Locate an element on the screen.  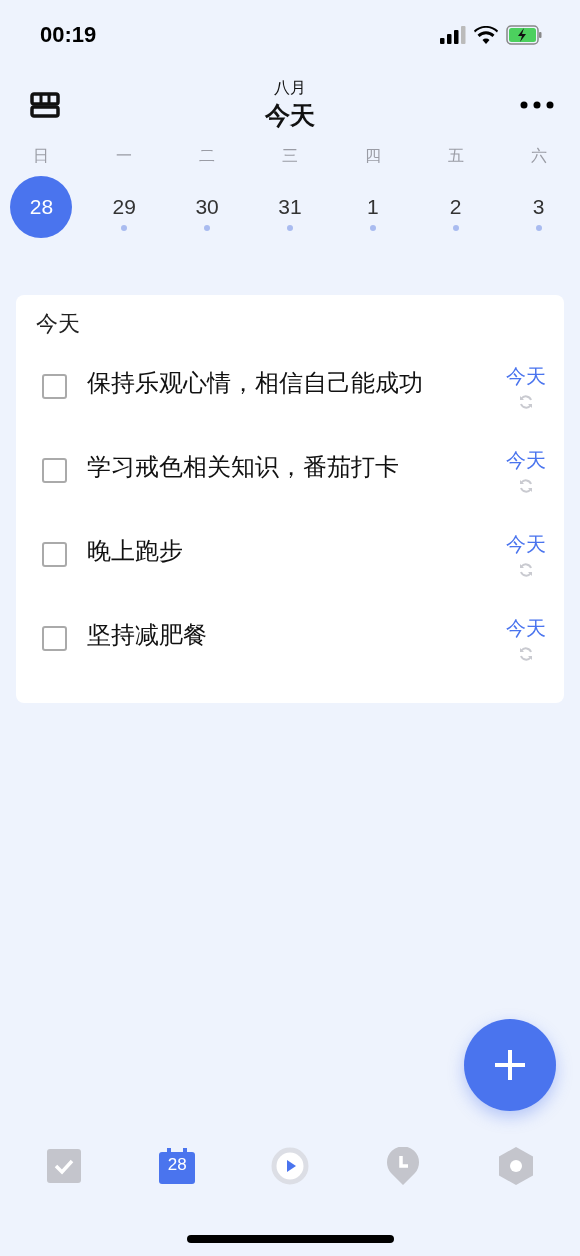
weekday-label: 二 is located at coordinates (207, 156).